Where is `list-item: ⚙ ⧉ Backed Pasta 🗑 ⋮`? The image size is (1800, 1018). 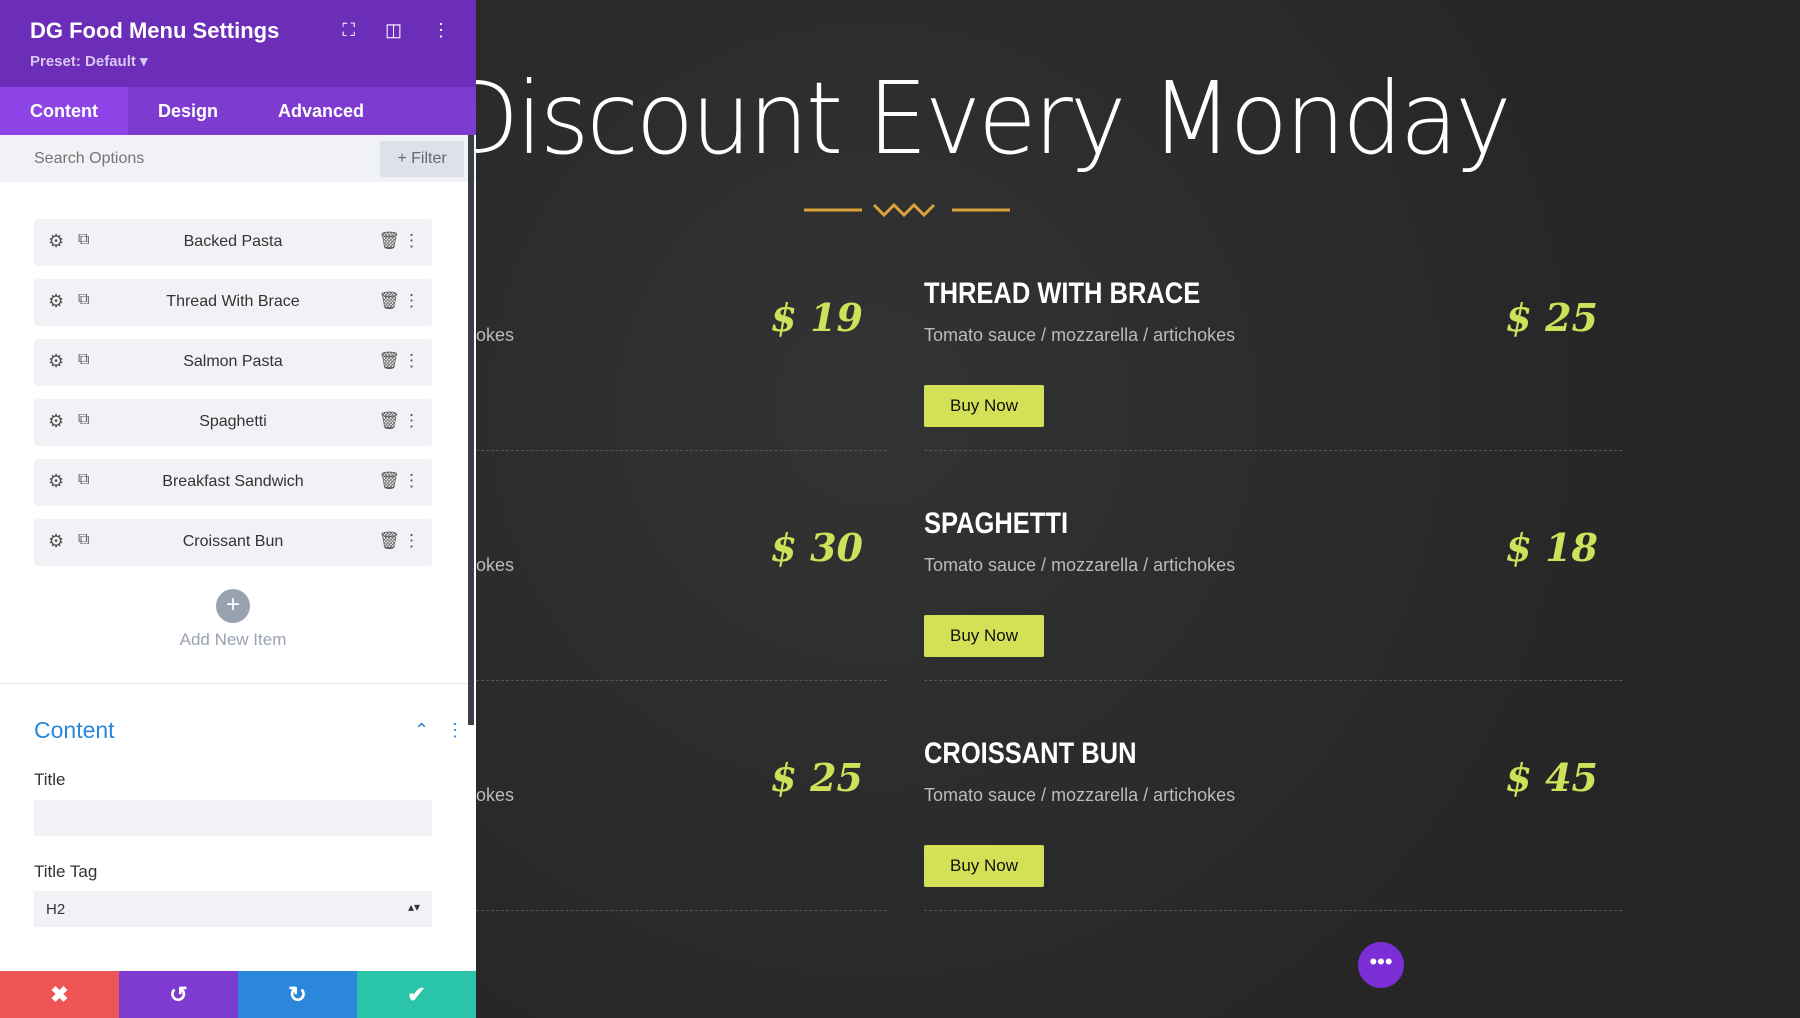
list-item: ⚙ ⧉ Backed Pasta 🗑 ⋮ is located at coordinates (233, 242).